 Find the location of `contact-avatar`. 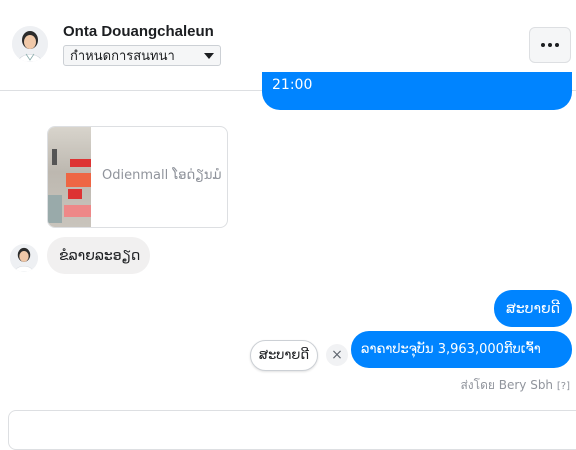

contact-avatar is located at coordinates (30, 44).